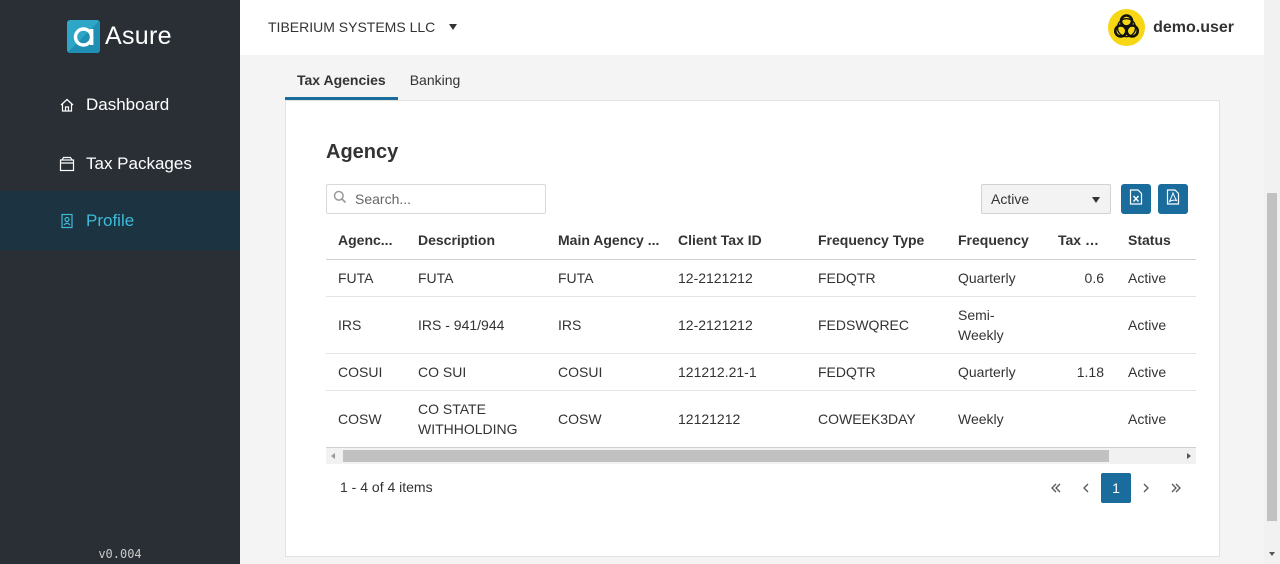 Image resolution: width=1280 pixels, height=564 pixels. What do you see at coordinates (876, 419) in the screenshot?
I see `cell-frequency-type: COWEEK3DAY` at bounding box center [876, 419].